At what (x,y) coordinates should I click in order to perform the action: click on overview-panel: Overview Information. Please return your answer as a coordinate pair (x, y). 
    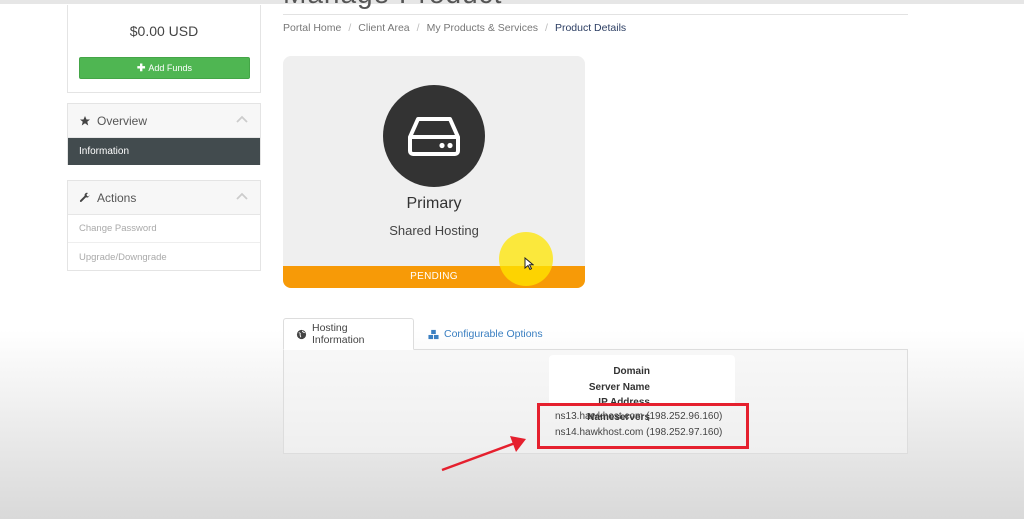
    Looking at the image, I should click on (164, 134).